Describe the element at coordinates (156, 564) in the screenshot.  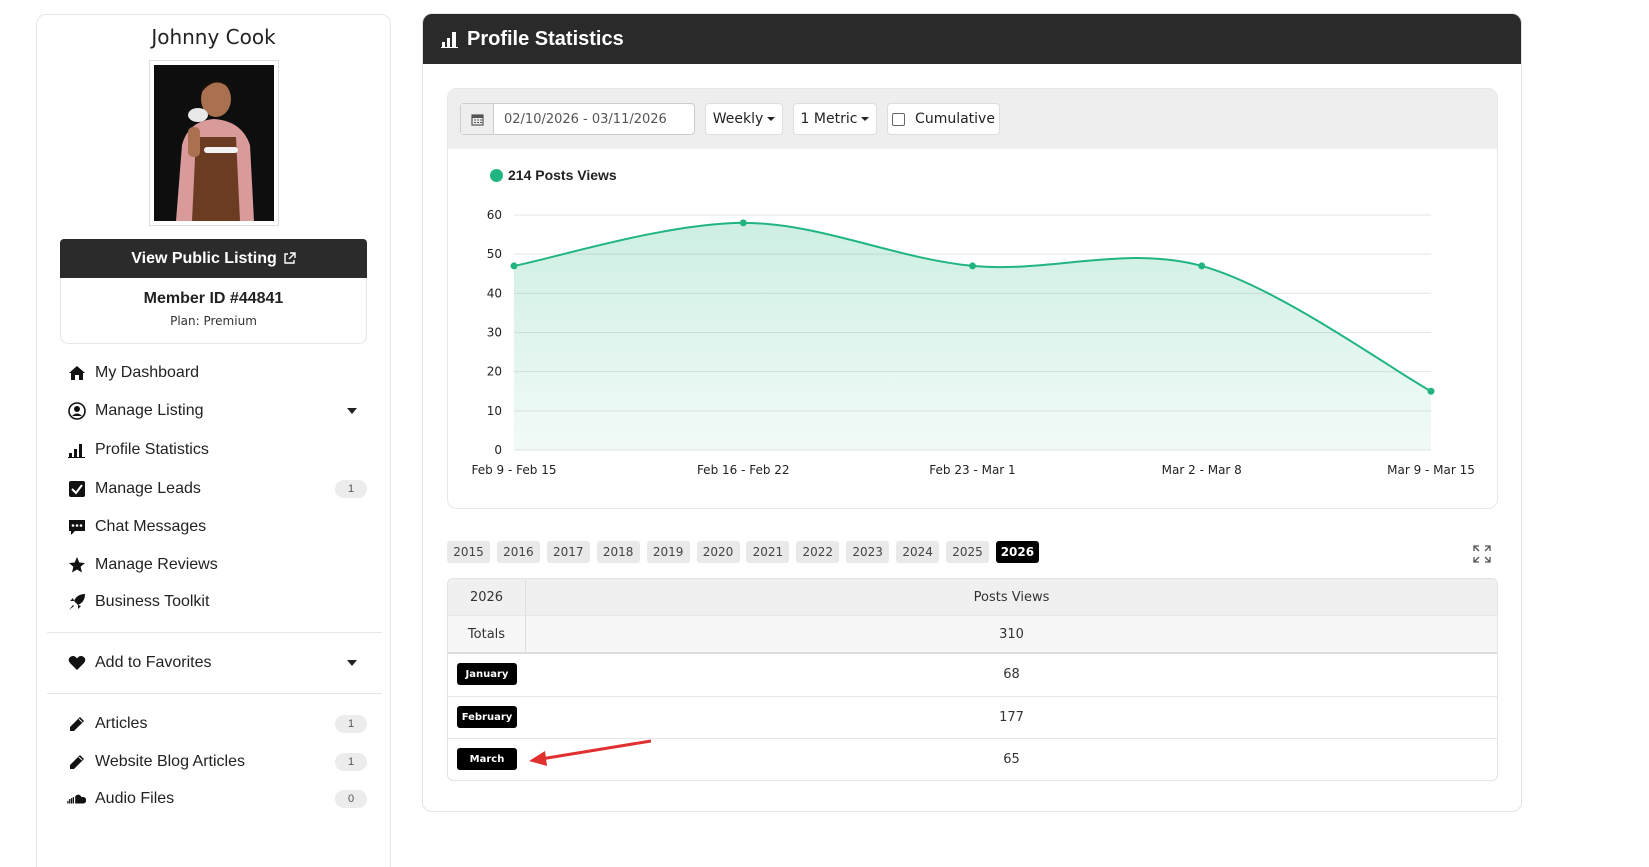
I see `sidebar-item-label: Manage Reviews` at that location.